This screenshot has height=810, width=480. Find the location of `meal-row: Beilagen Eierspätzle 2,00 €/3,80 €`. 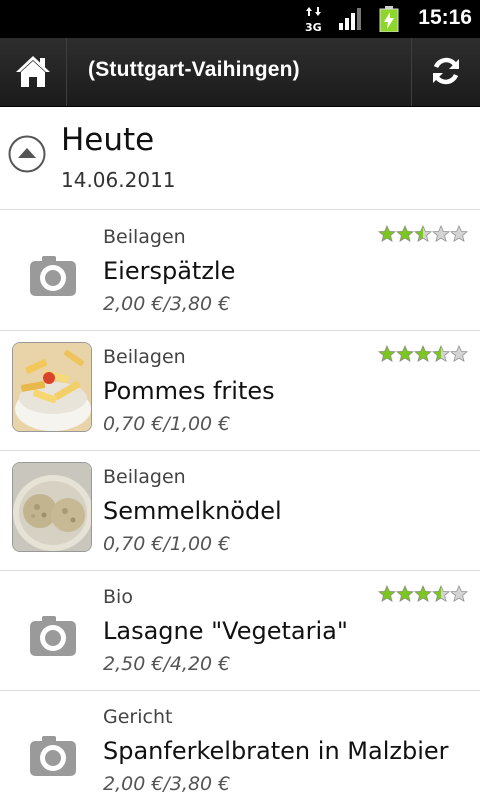

meal-row: Beilagen Eierspätzle 2,00 €/3,80 € is located at coordinates (240, 270).